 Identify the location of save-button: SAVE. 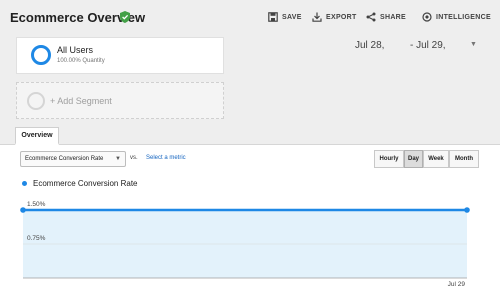
(285, 17).